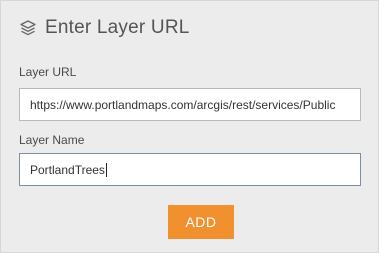 The height and width of the screenshot is (253, 379). Describe the element at coordinates (190, 169) in the screenshot. I see `layer-name-input: PortlandTrees` at that location.